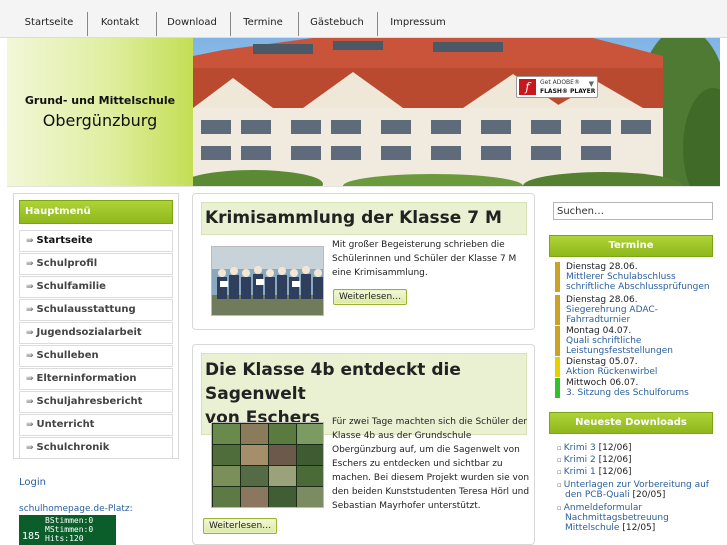  Describe the element at coordinates (100, 100) in the screenshot. I see `school-type: Grund- und Mittelschule` at that location.